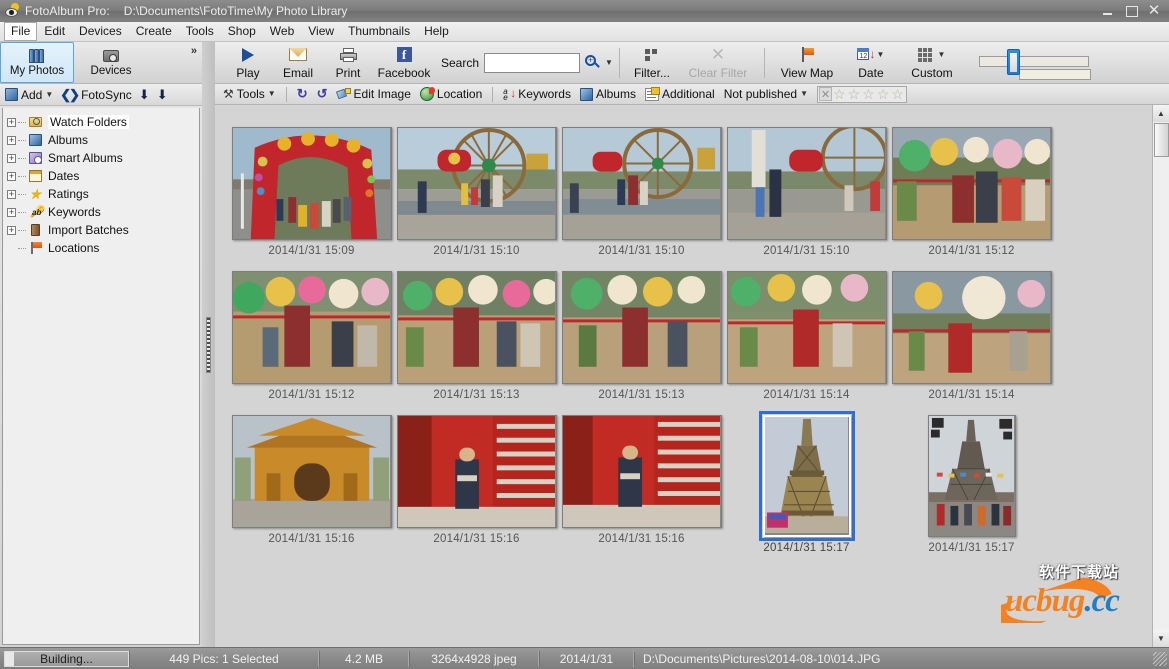  Describe the element at coordinates (1161, 140) in the screenshot. I see `scrollbar-thumb` at that location.